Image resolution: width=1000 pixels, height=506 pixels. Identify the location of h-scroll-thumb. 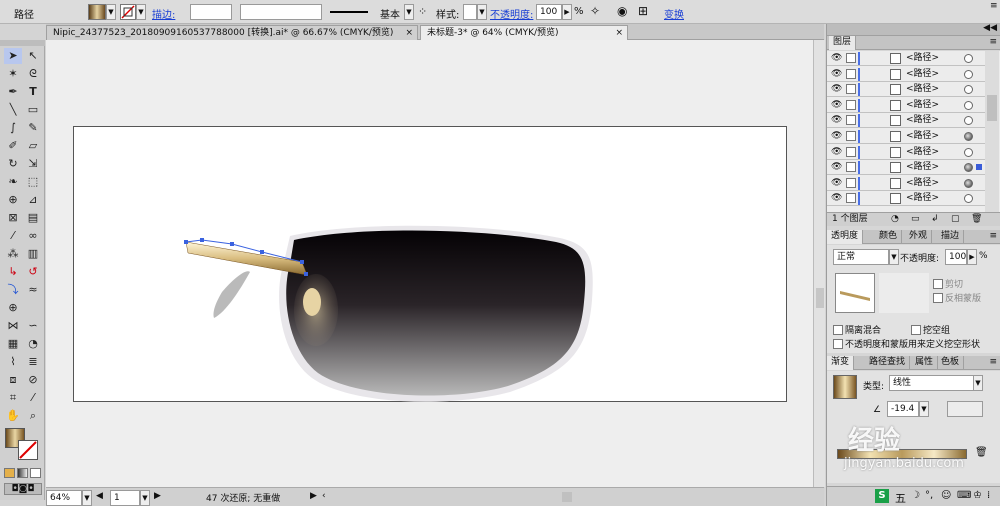
(567, 497).